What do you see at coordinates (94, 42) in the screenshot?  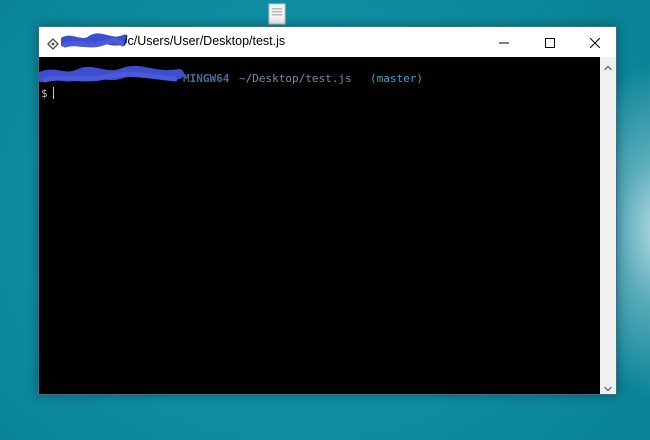 I see `redacted-username-scribble` at bounding box center [94, 42].